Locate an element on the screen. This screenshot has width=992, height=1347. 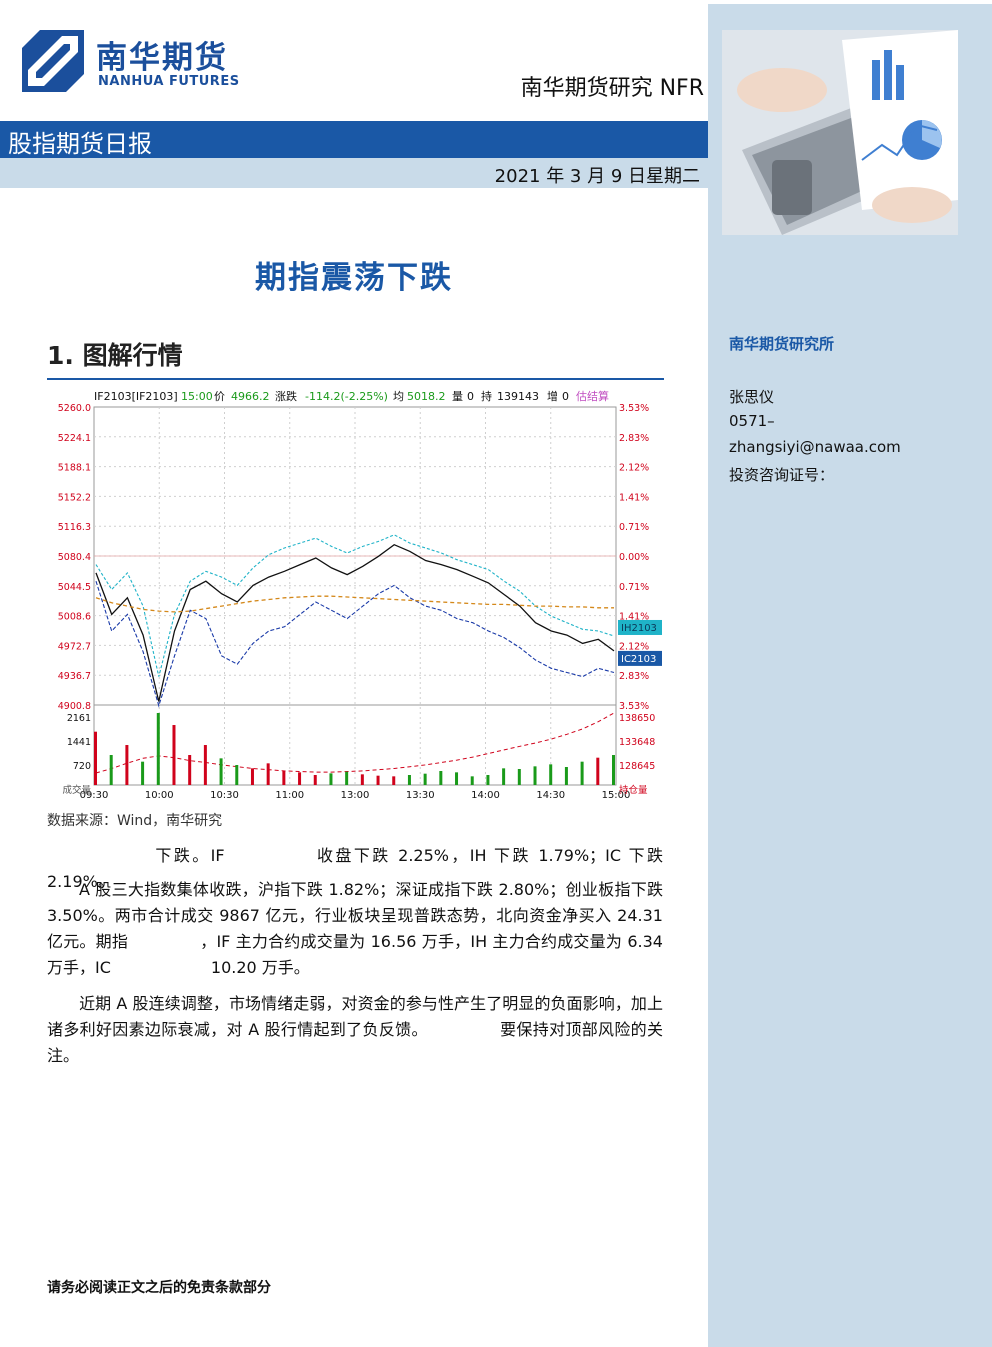
info-code: IF2103[IF2103] is located at coordinates (136, 396).